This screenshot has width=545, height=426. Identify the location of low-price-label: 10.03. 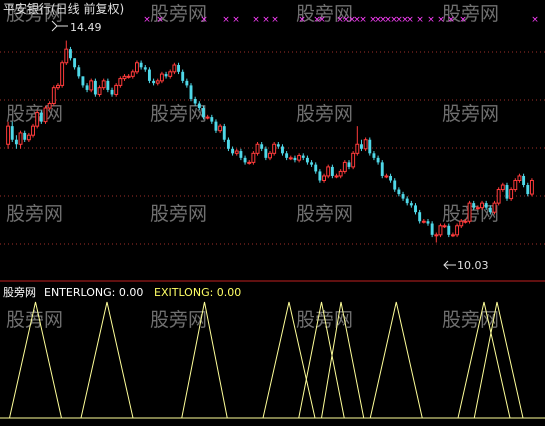
(473, 265).